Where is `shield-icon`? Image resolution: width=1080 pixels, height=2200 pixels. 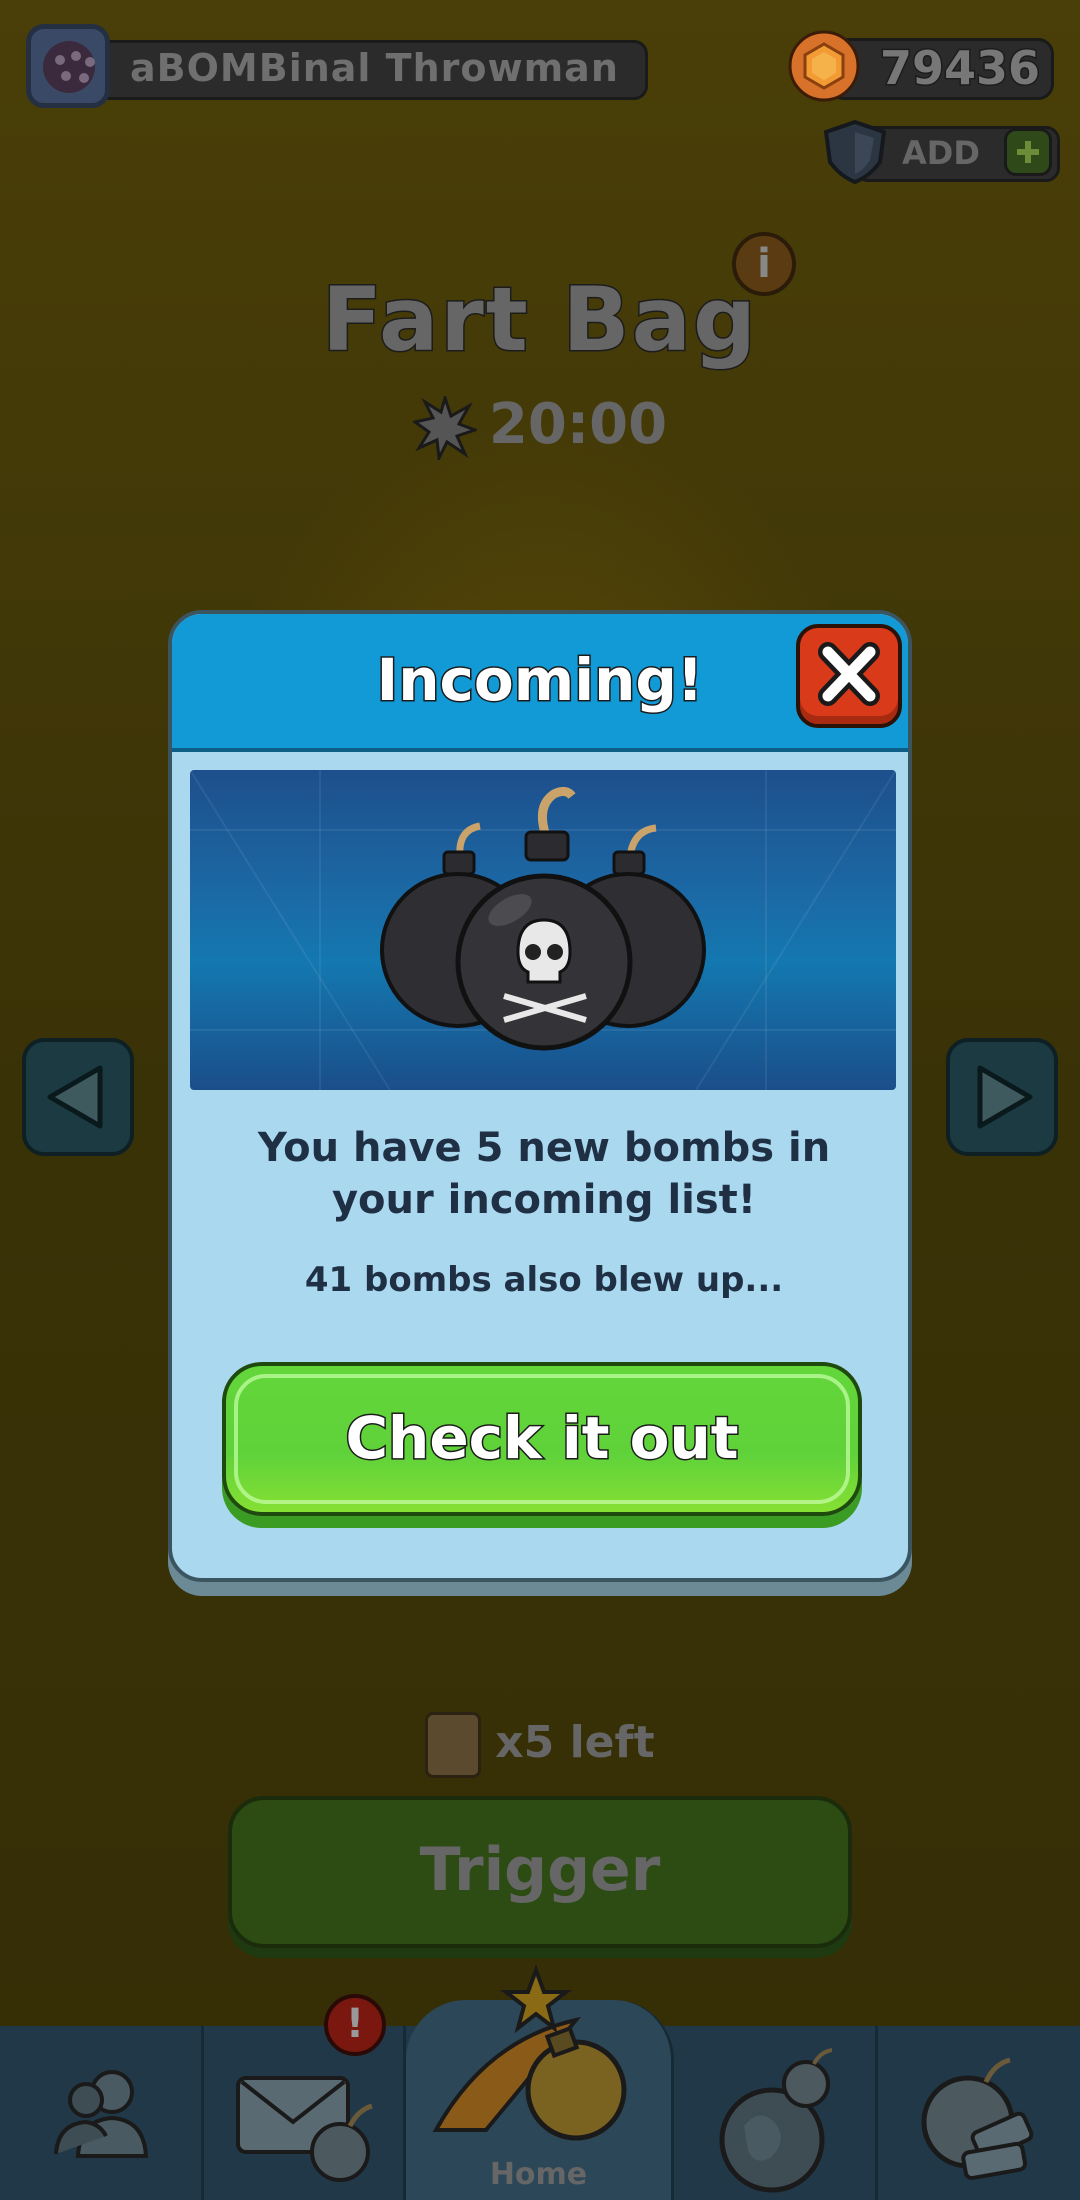
shield-icon is located at coordinates (855, 151).